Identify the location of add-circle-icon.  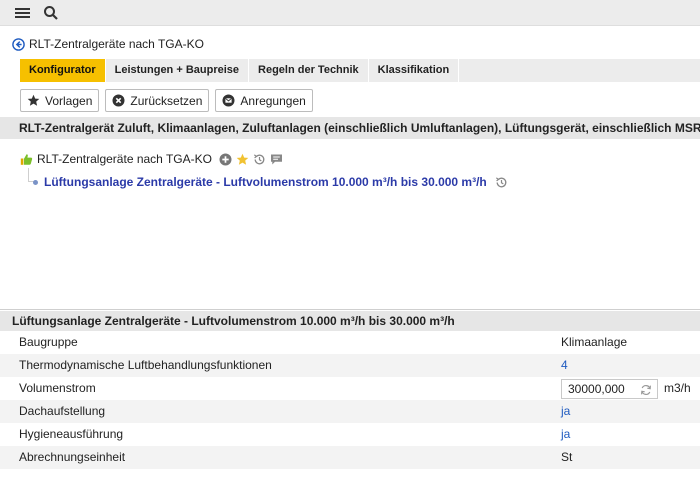
(225, 159).